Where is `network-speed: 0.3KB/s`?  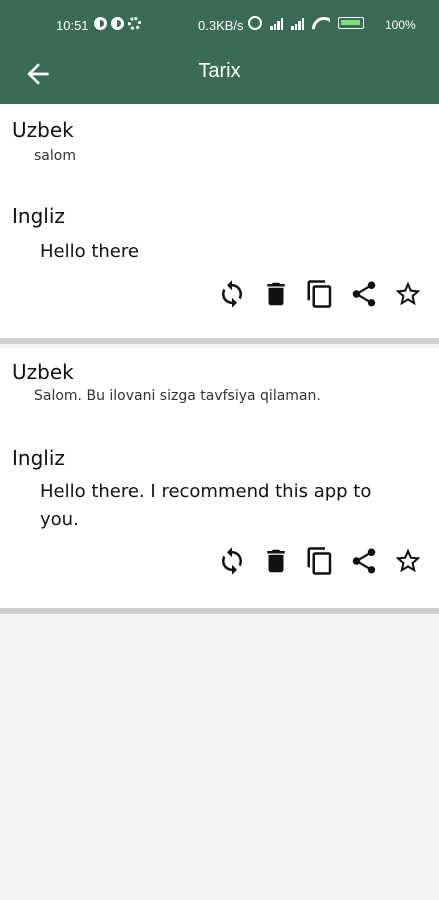
network-speed: 0.3KB/s is located at coordinates (221, 25).